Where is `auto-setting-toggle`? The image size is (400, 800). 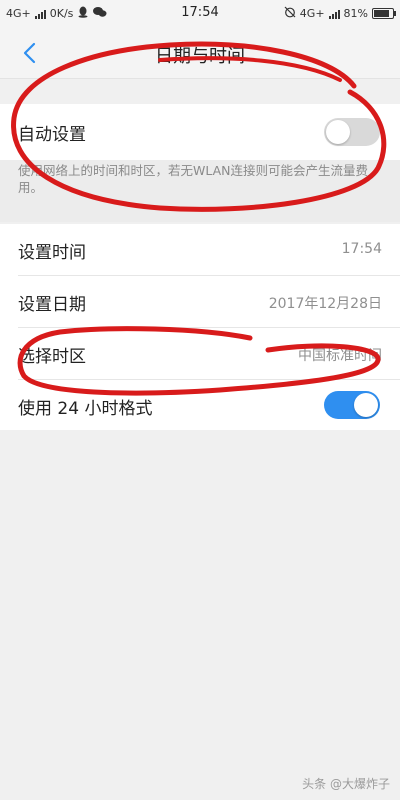 auto-setting-toggle is located at coordinates (352, 132).